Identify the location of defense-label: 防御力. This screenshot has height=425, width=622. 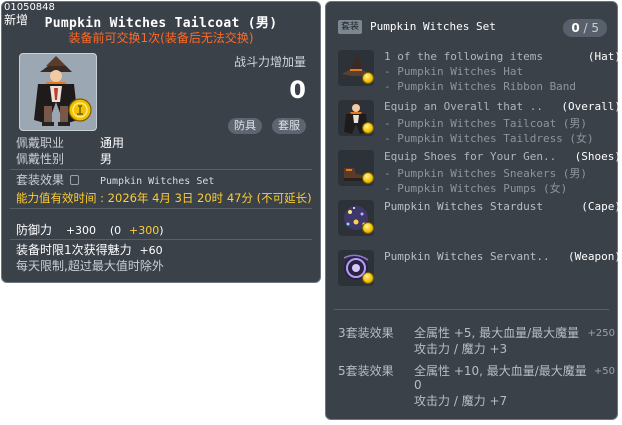
(34, 230).